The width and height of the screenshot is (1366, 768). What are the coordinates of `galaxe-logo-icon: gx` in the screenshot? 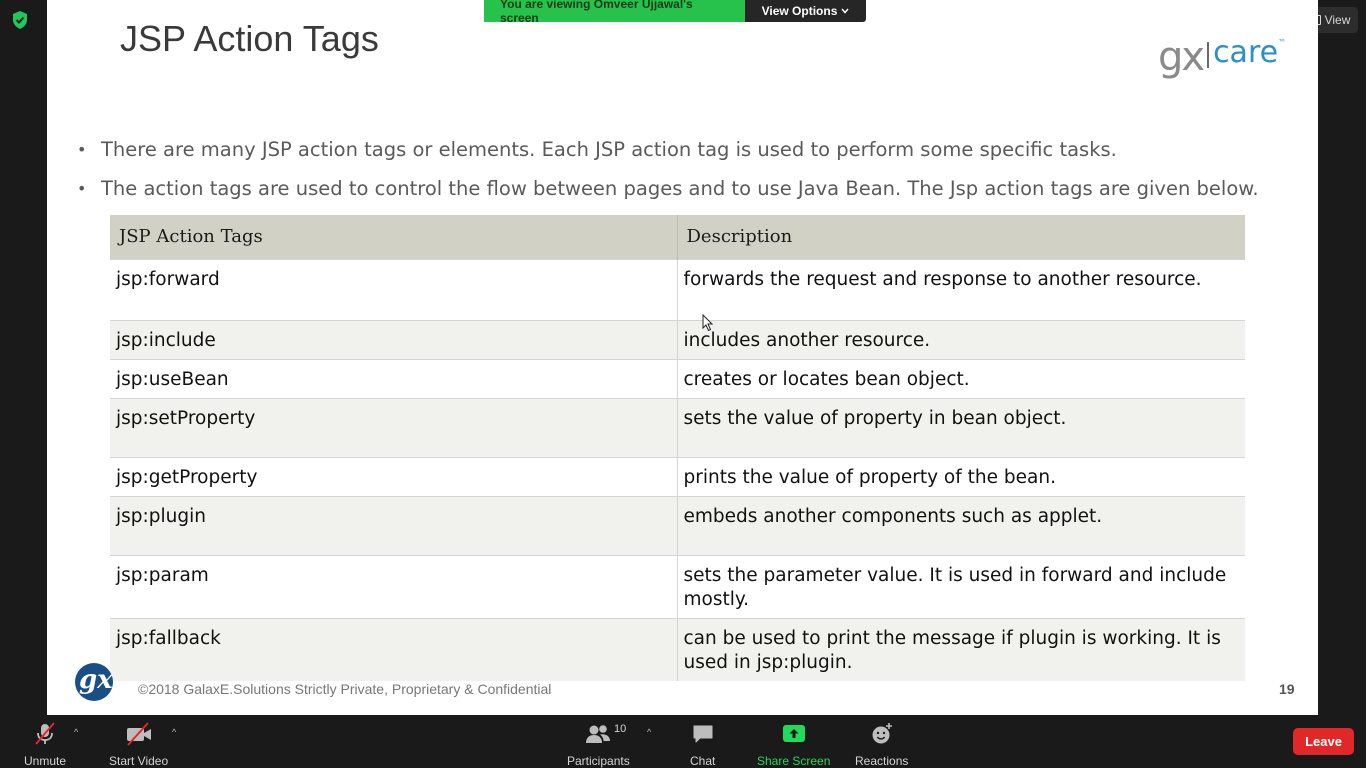 It's located at (94, 682).